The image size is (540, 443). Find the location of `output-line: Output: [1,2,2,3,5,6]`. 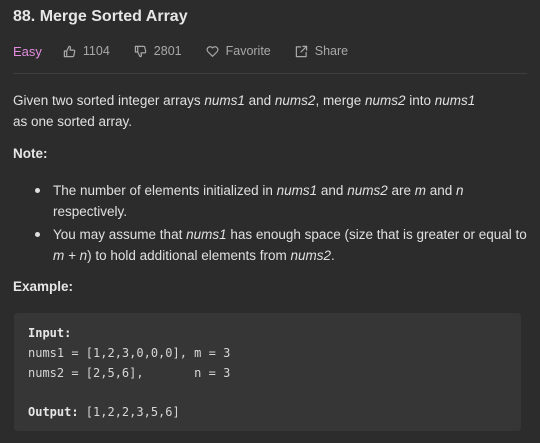

output-line: Output: [1,2,2,3,5,6] is located at coordinates (104, 412).